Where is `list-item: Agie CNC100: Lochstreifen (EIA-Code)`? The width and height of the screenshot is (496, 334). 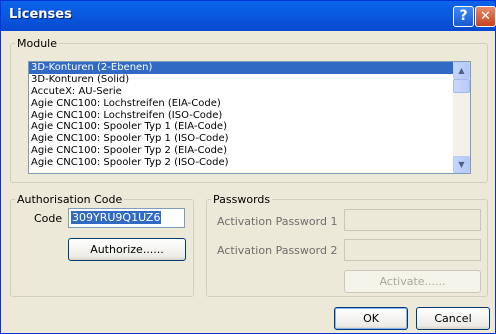 list-item: Agie CNC100: Lochstreifen (EIA-Code) is located at coordinates (242, 104).